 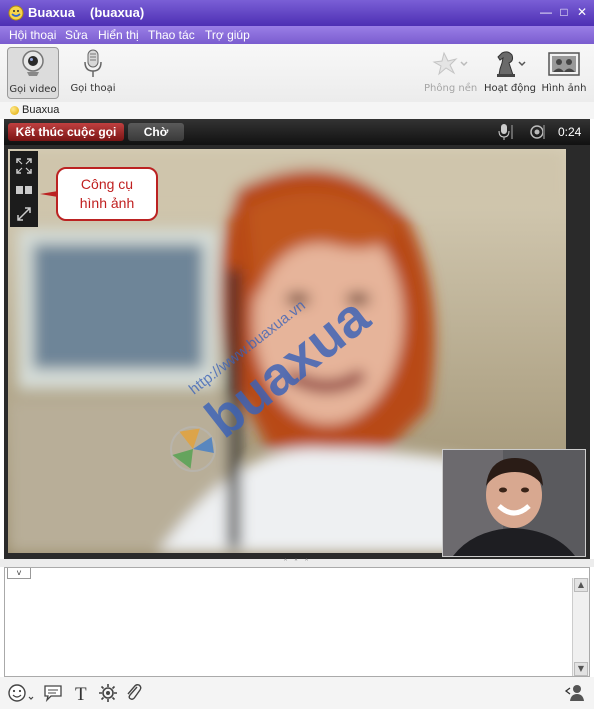 I want to click on menu-bar: Hội thoại Sửa Hiển thị Thao tác Trợ giúp, so click(x=297, y=35).